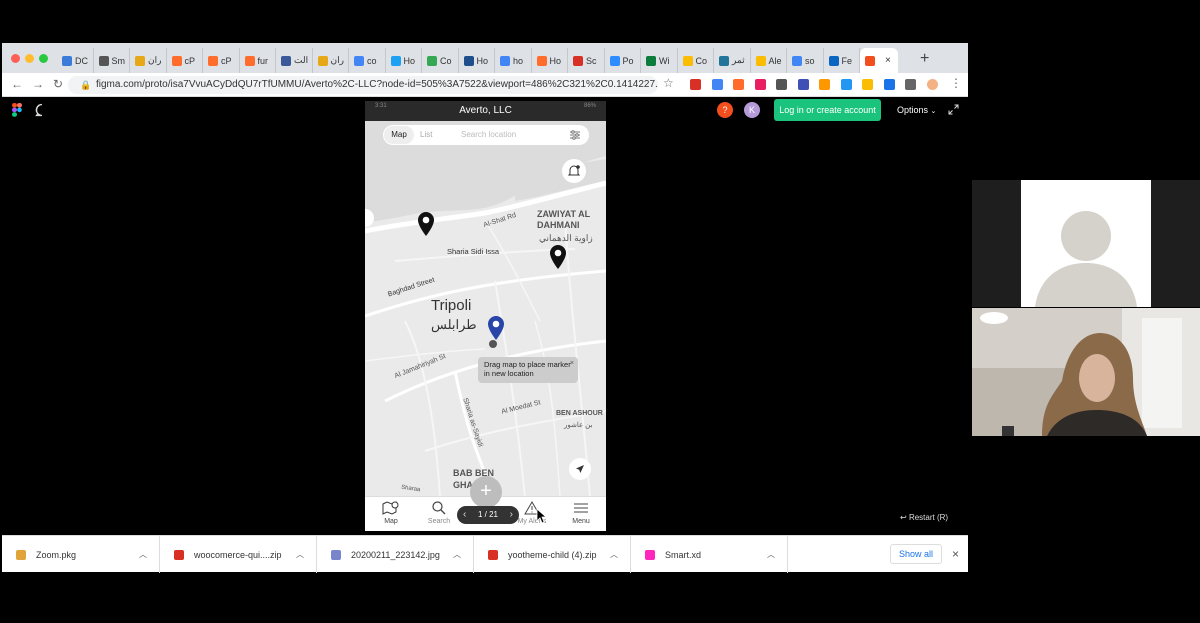  I want to click on chevron-left-icon: ‹, so click(464, 515).